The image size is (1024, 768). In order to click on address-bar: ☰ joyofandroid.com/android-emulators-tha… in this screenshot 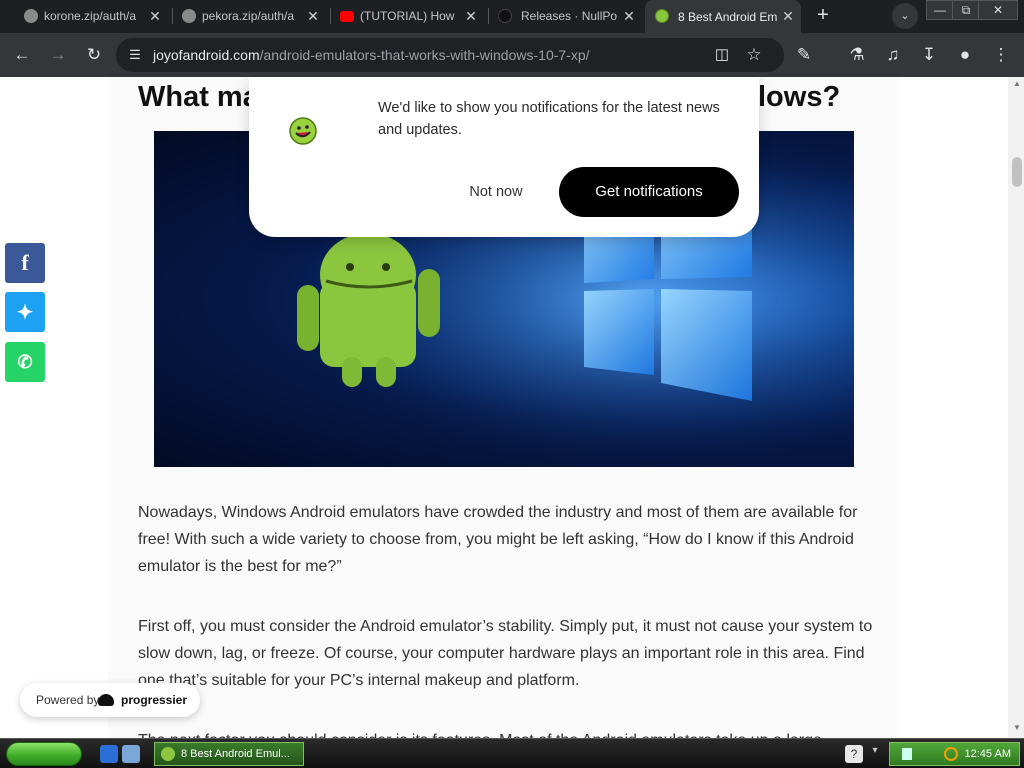, I will do `click(450, 55)`.